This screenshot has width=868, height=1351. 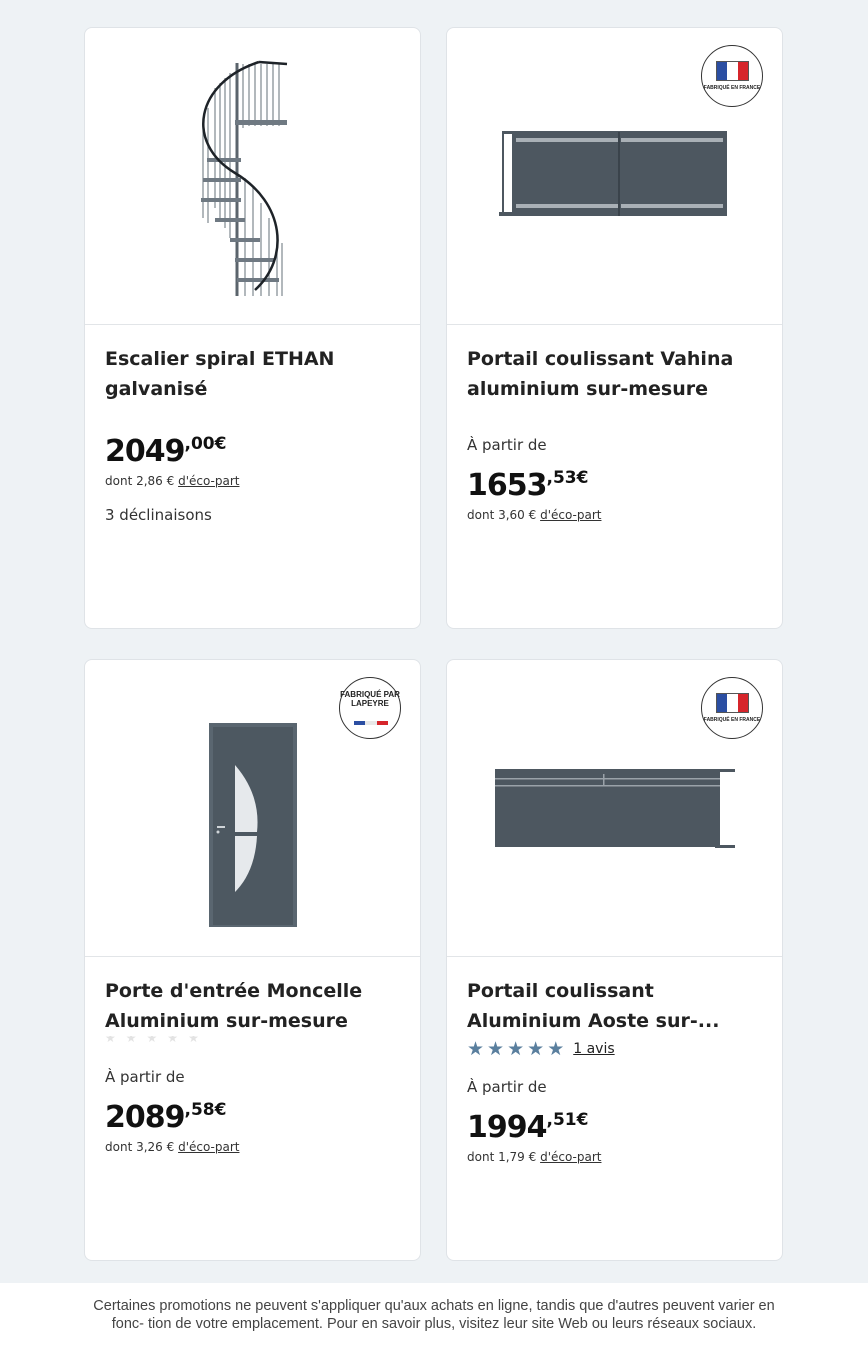 What do you see at coordinates (614, 1124) in the screenshot?
I see `product-price: 1994,51€` at bounding box center [614, 1124].